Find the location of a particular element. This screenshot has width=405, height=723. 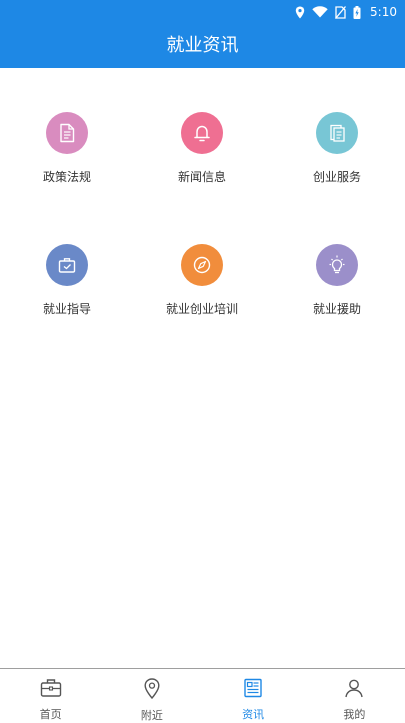

grid-label: 政策法规 is located at coordinates (66, 177).